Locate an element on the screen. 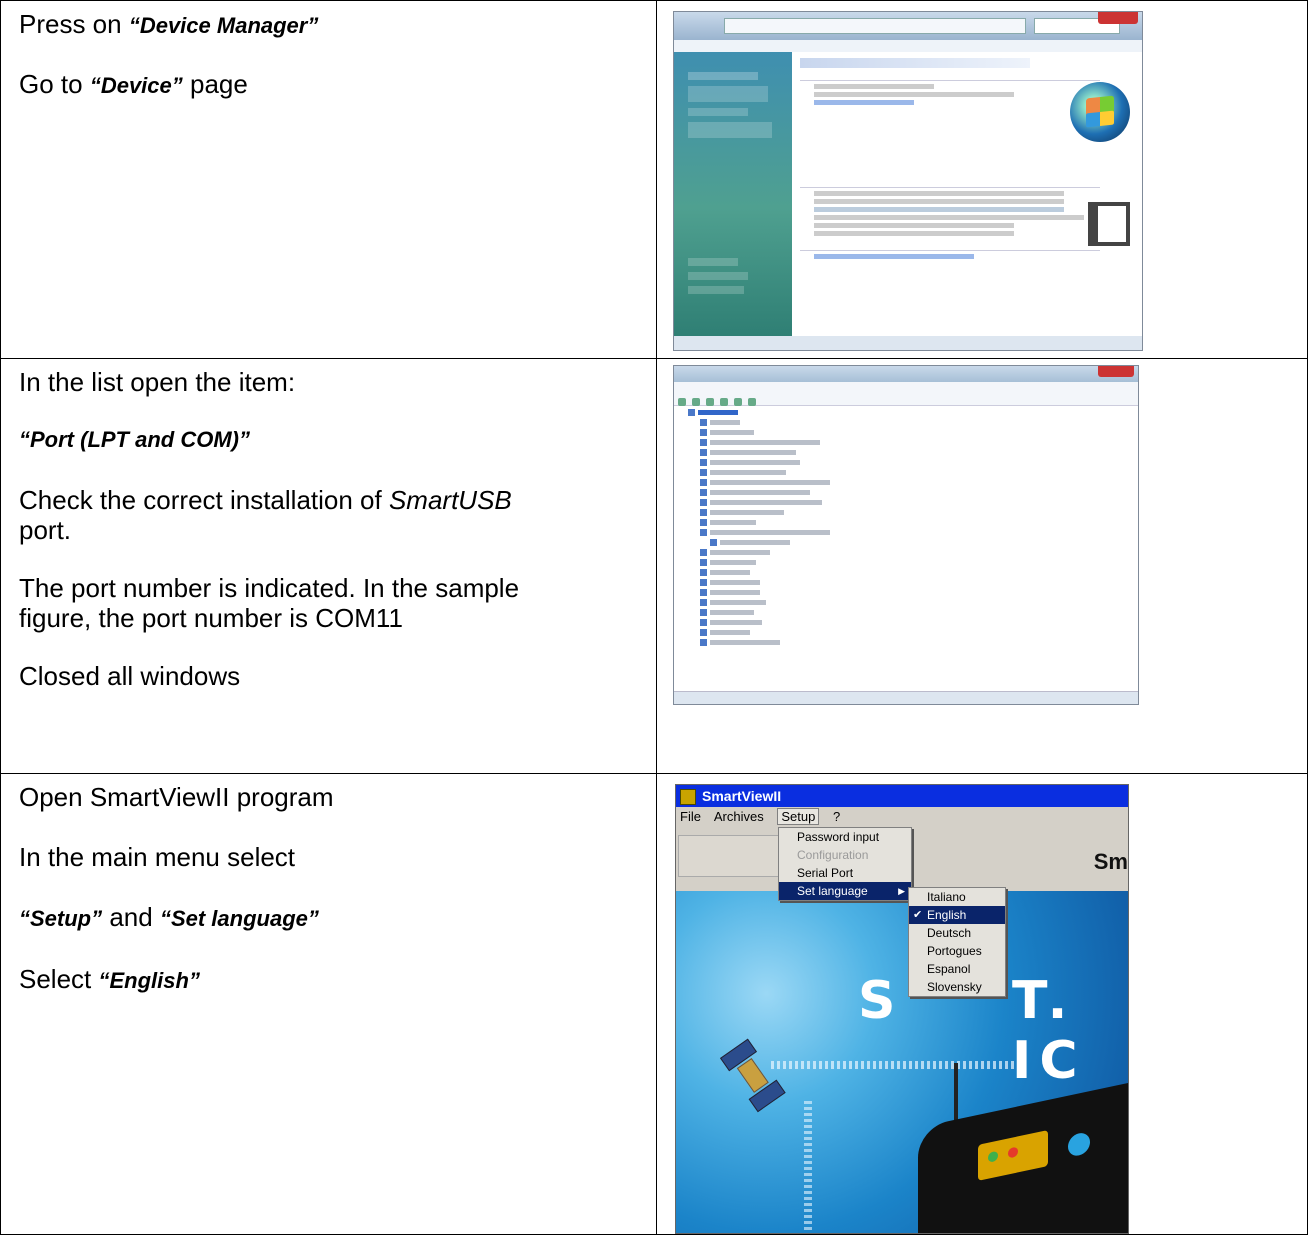 This screenshot has height=1235, width=1310. device-manager-screenshot is located at coordinates (906, 535).